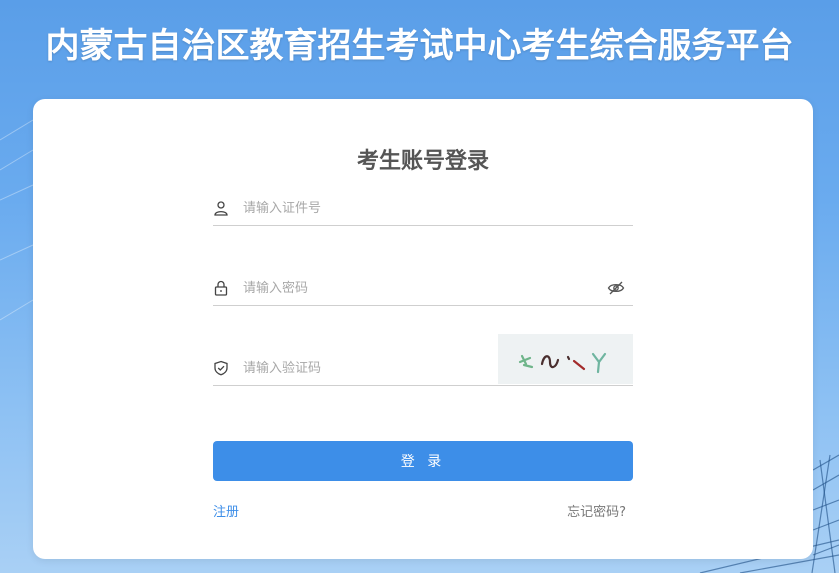  What do you see at coordinates (221, 208) in the screenshot?
I see `user-icon` at bounding box center [221, 208].